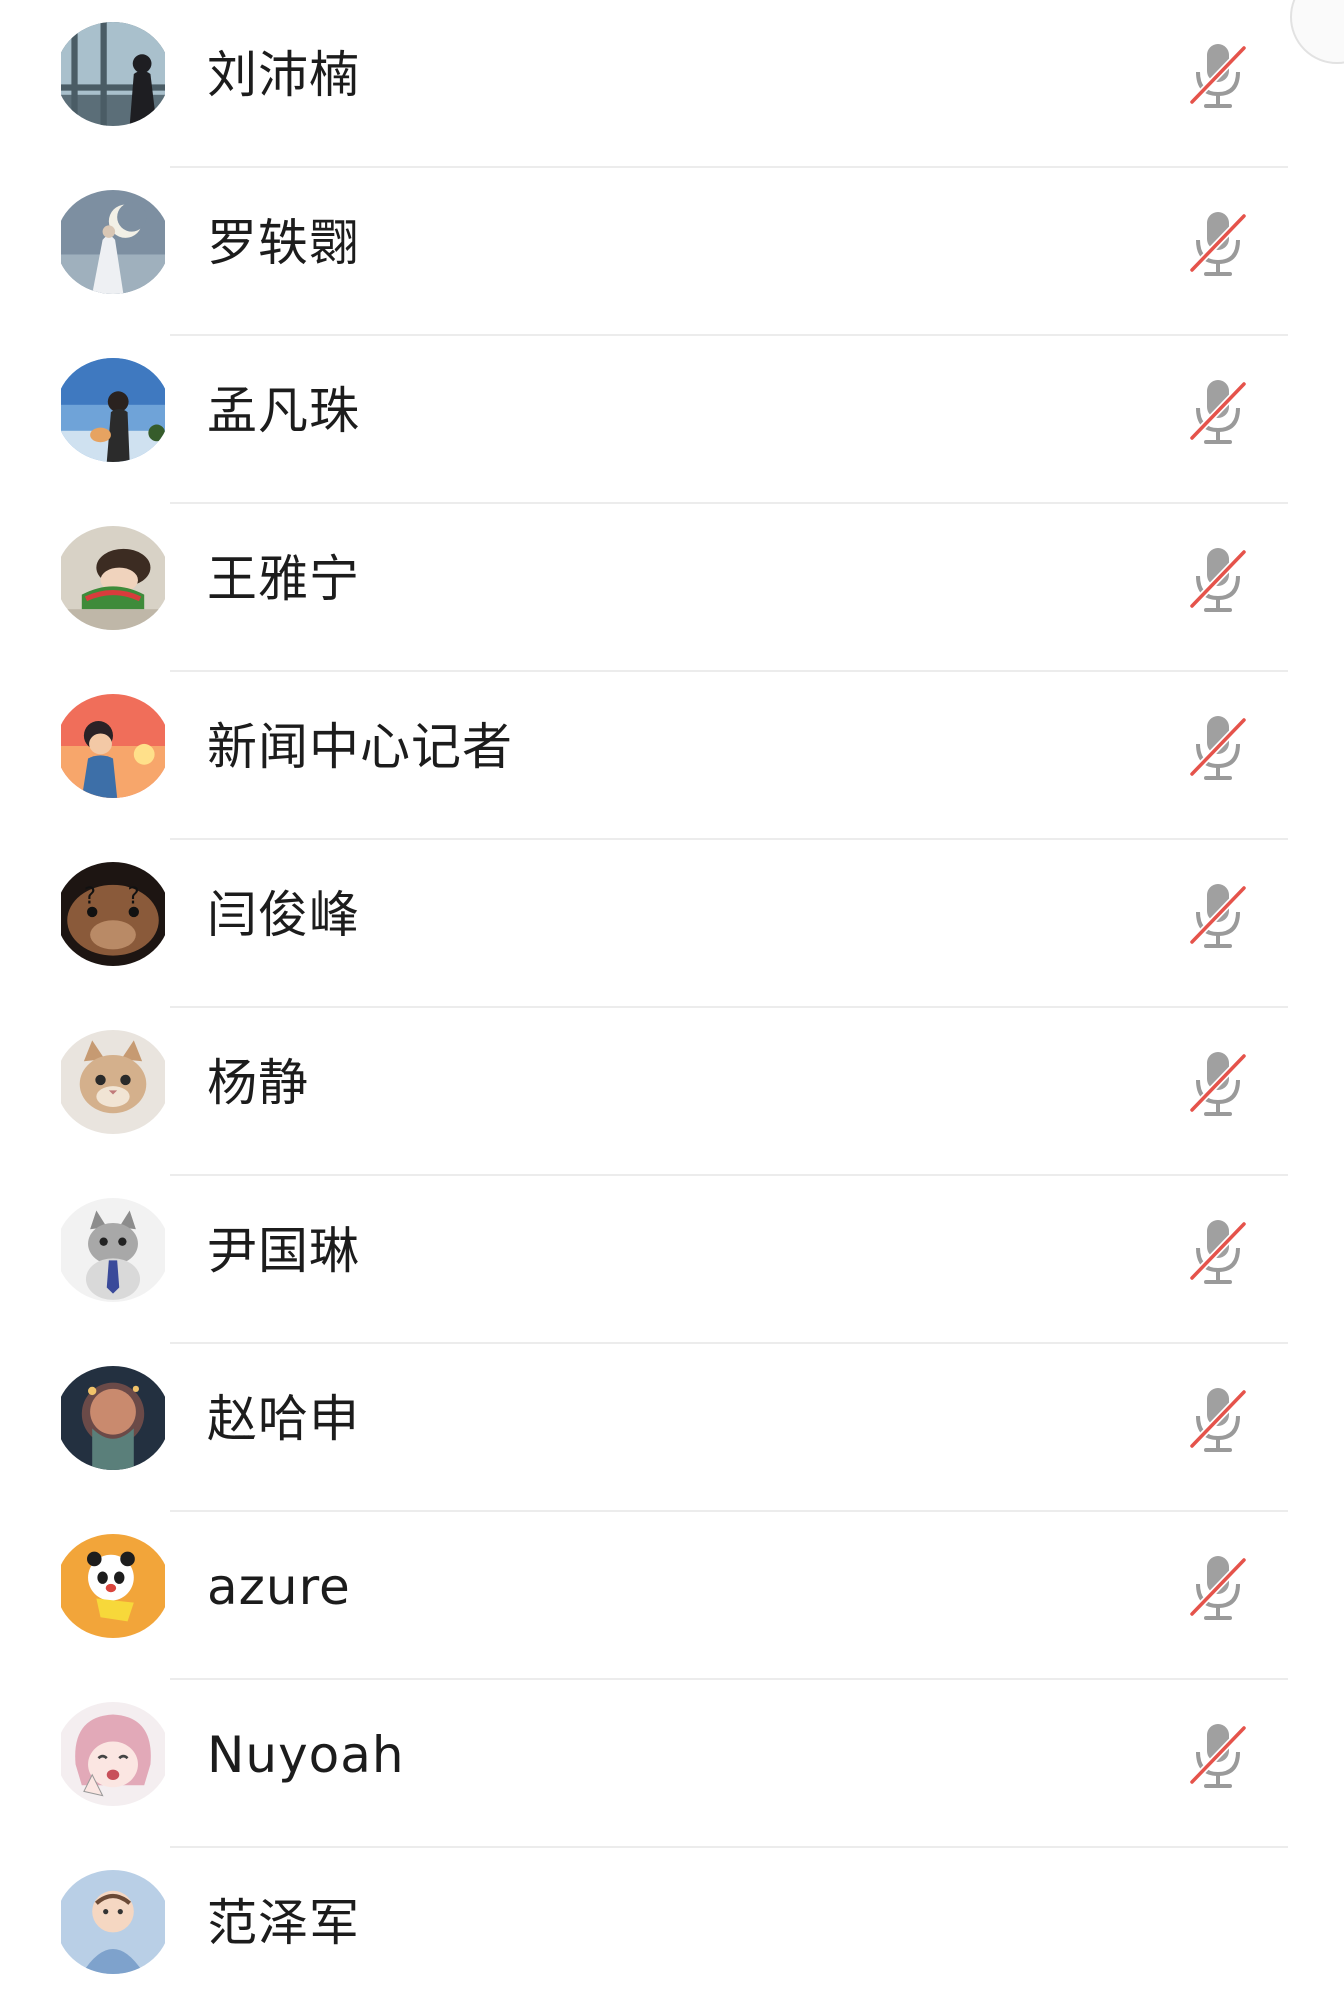 This screenshot has width=1344, height=2016. I want to click on avatar-cat-tie, so click(113, 1250).